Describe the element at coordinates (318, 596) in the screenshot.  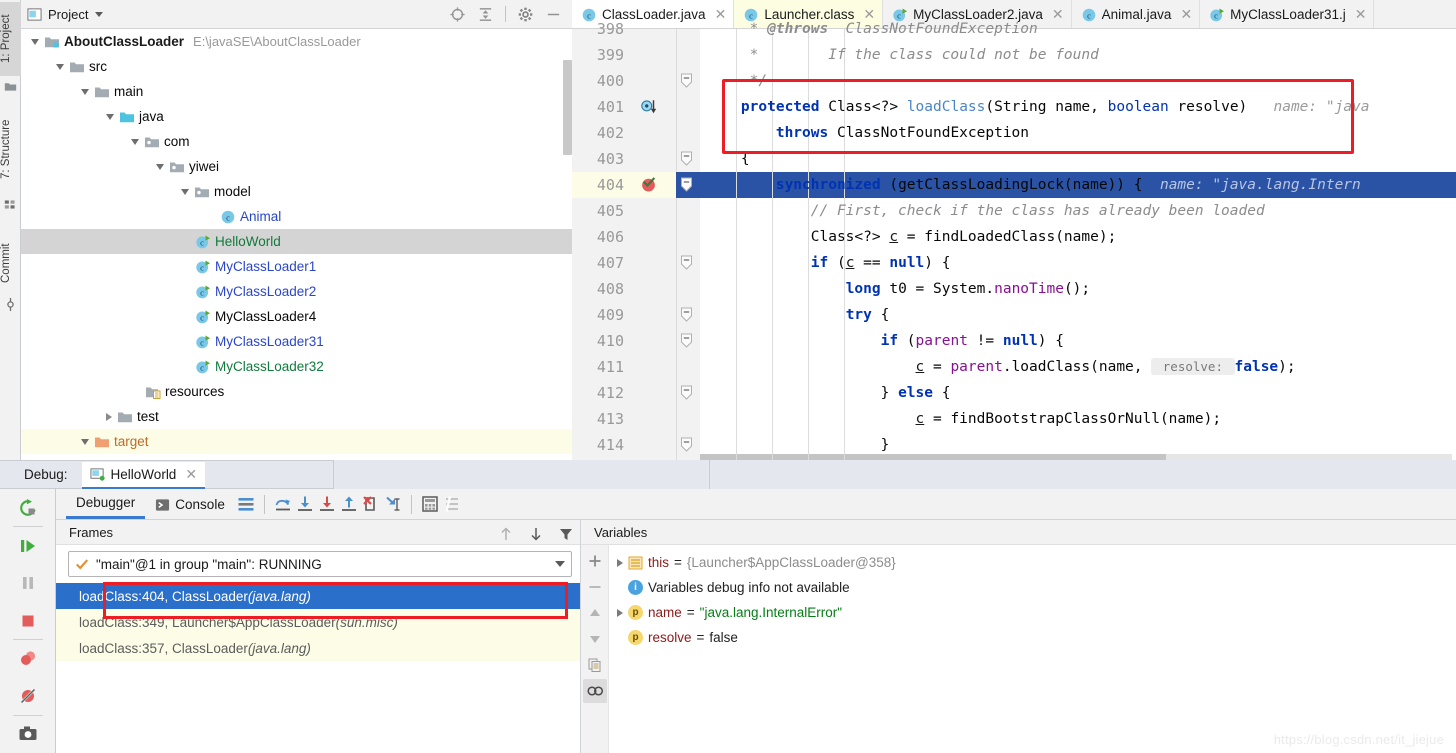
I see `frame-row: loadClass:404, ClassLoader (java.lang)` at that location.